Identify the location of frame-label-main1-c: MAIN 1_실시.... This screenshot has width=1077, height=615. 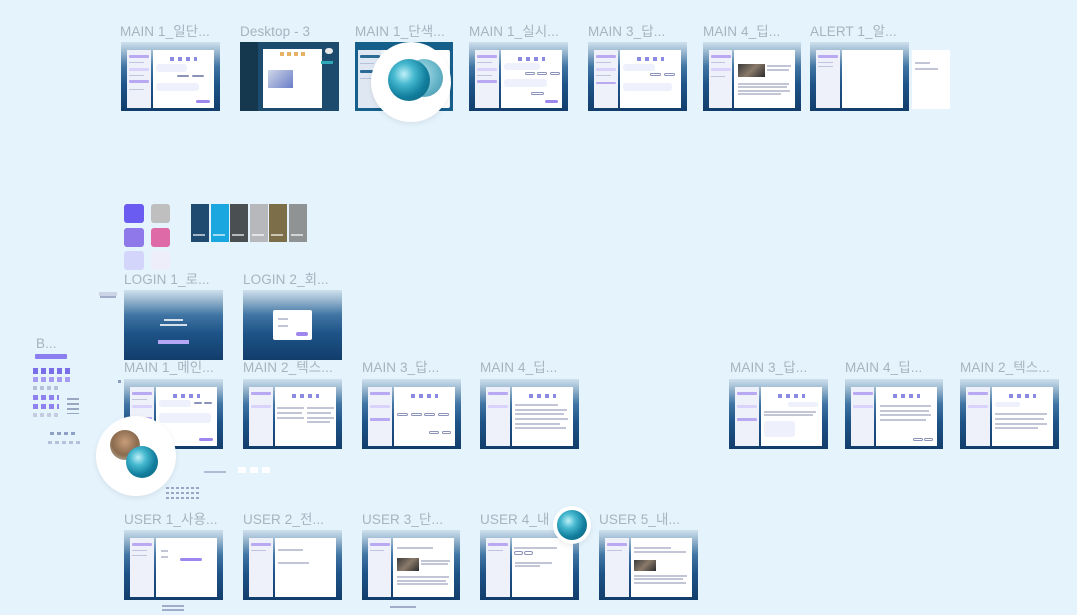
(514, 32).